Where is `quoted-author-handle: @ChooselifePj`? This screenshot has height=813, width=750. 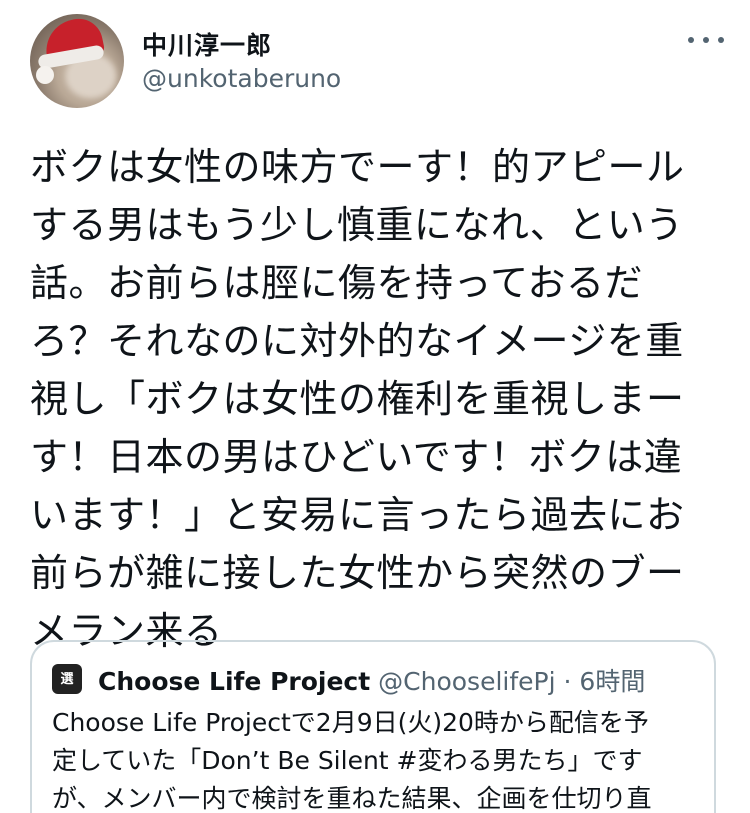
quoted-author-handle: @ChooselifePj is located at coordinates (467, 681).